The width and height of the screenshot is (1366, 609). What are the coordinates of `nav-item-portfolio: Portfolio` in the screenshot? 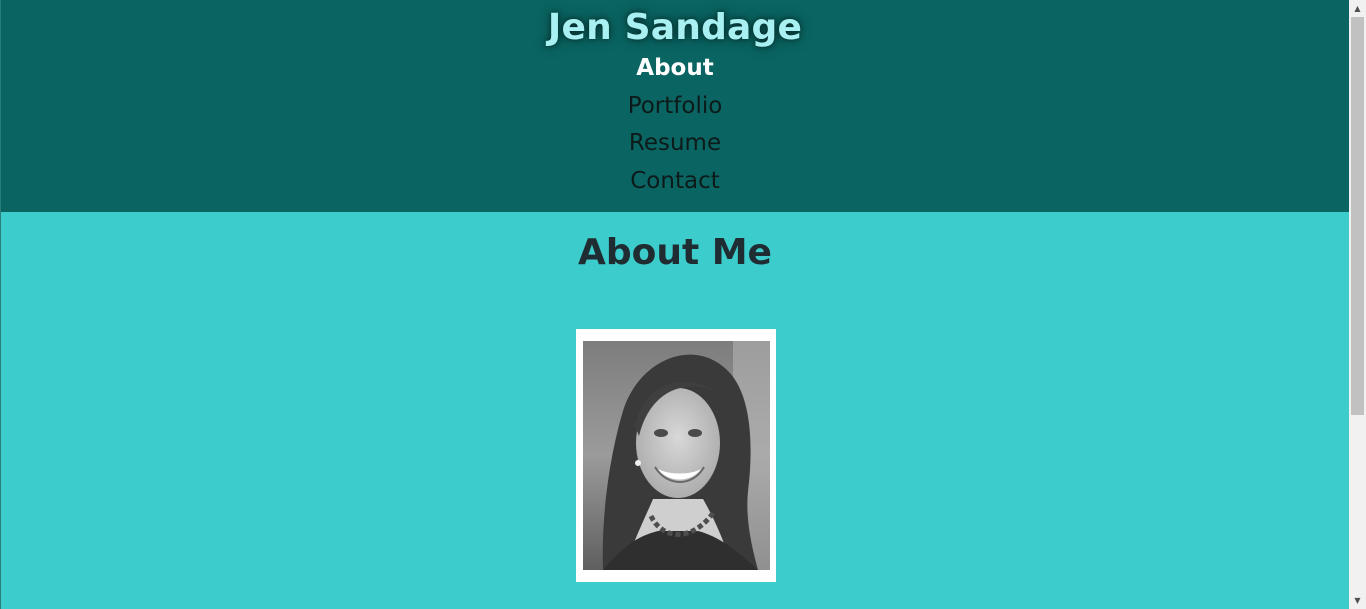 It's located at (675, 107).